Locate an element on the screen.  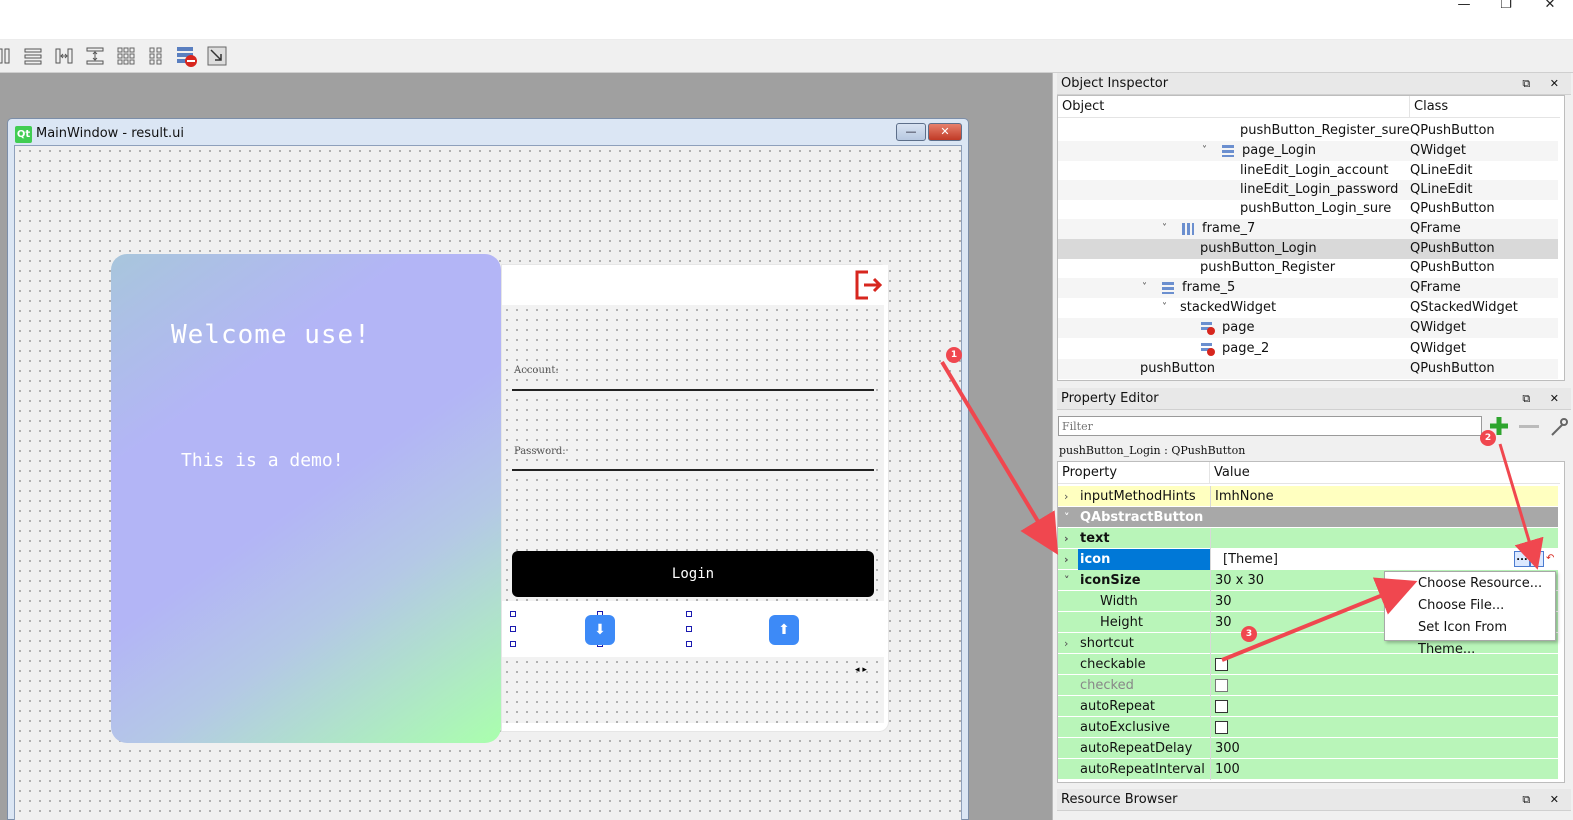
annotation-badge-1: 1 is located at coordinates (954, 355).